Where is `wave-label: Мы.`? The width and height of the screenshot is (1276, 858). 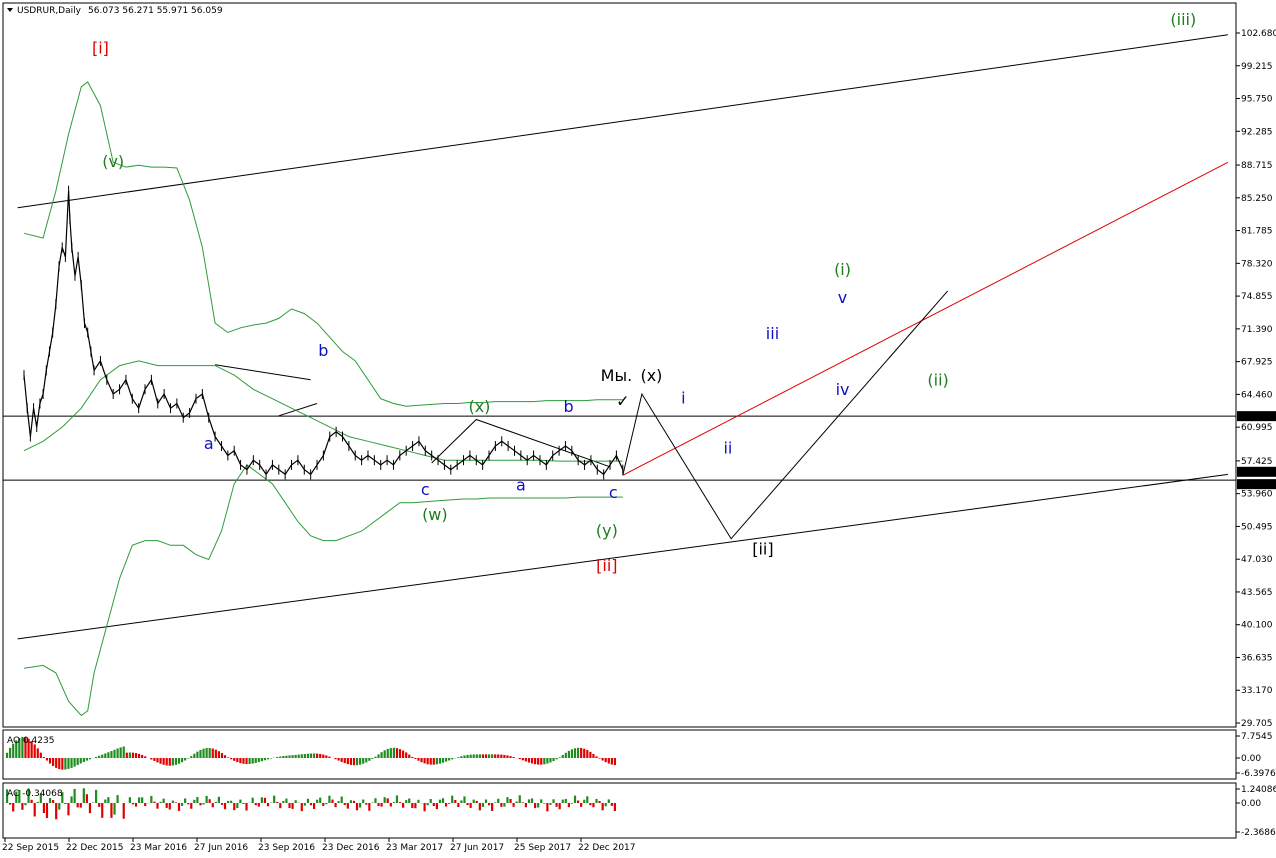
wave-label: Мы. is located at coordinates (617, 375).